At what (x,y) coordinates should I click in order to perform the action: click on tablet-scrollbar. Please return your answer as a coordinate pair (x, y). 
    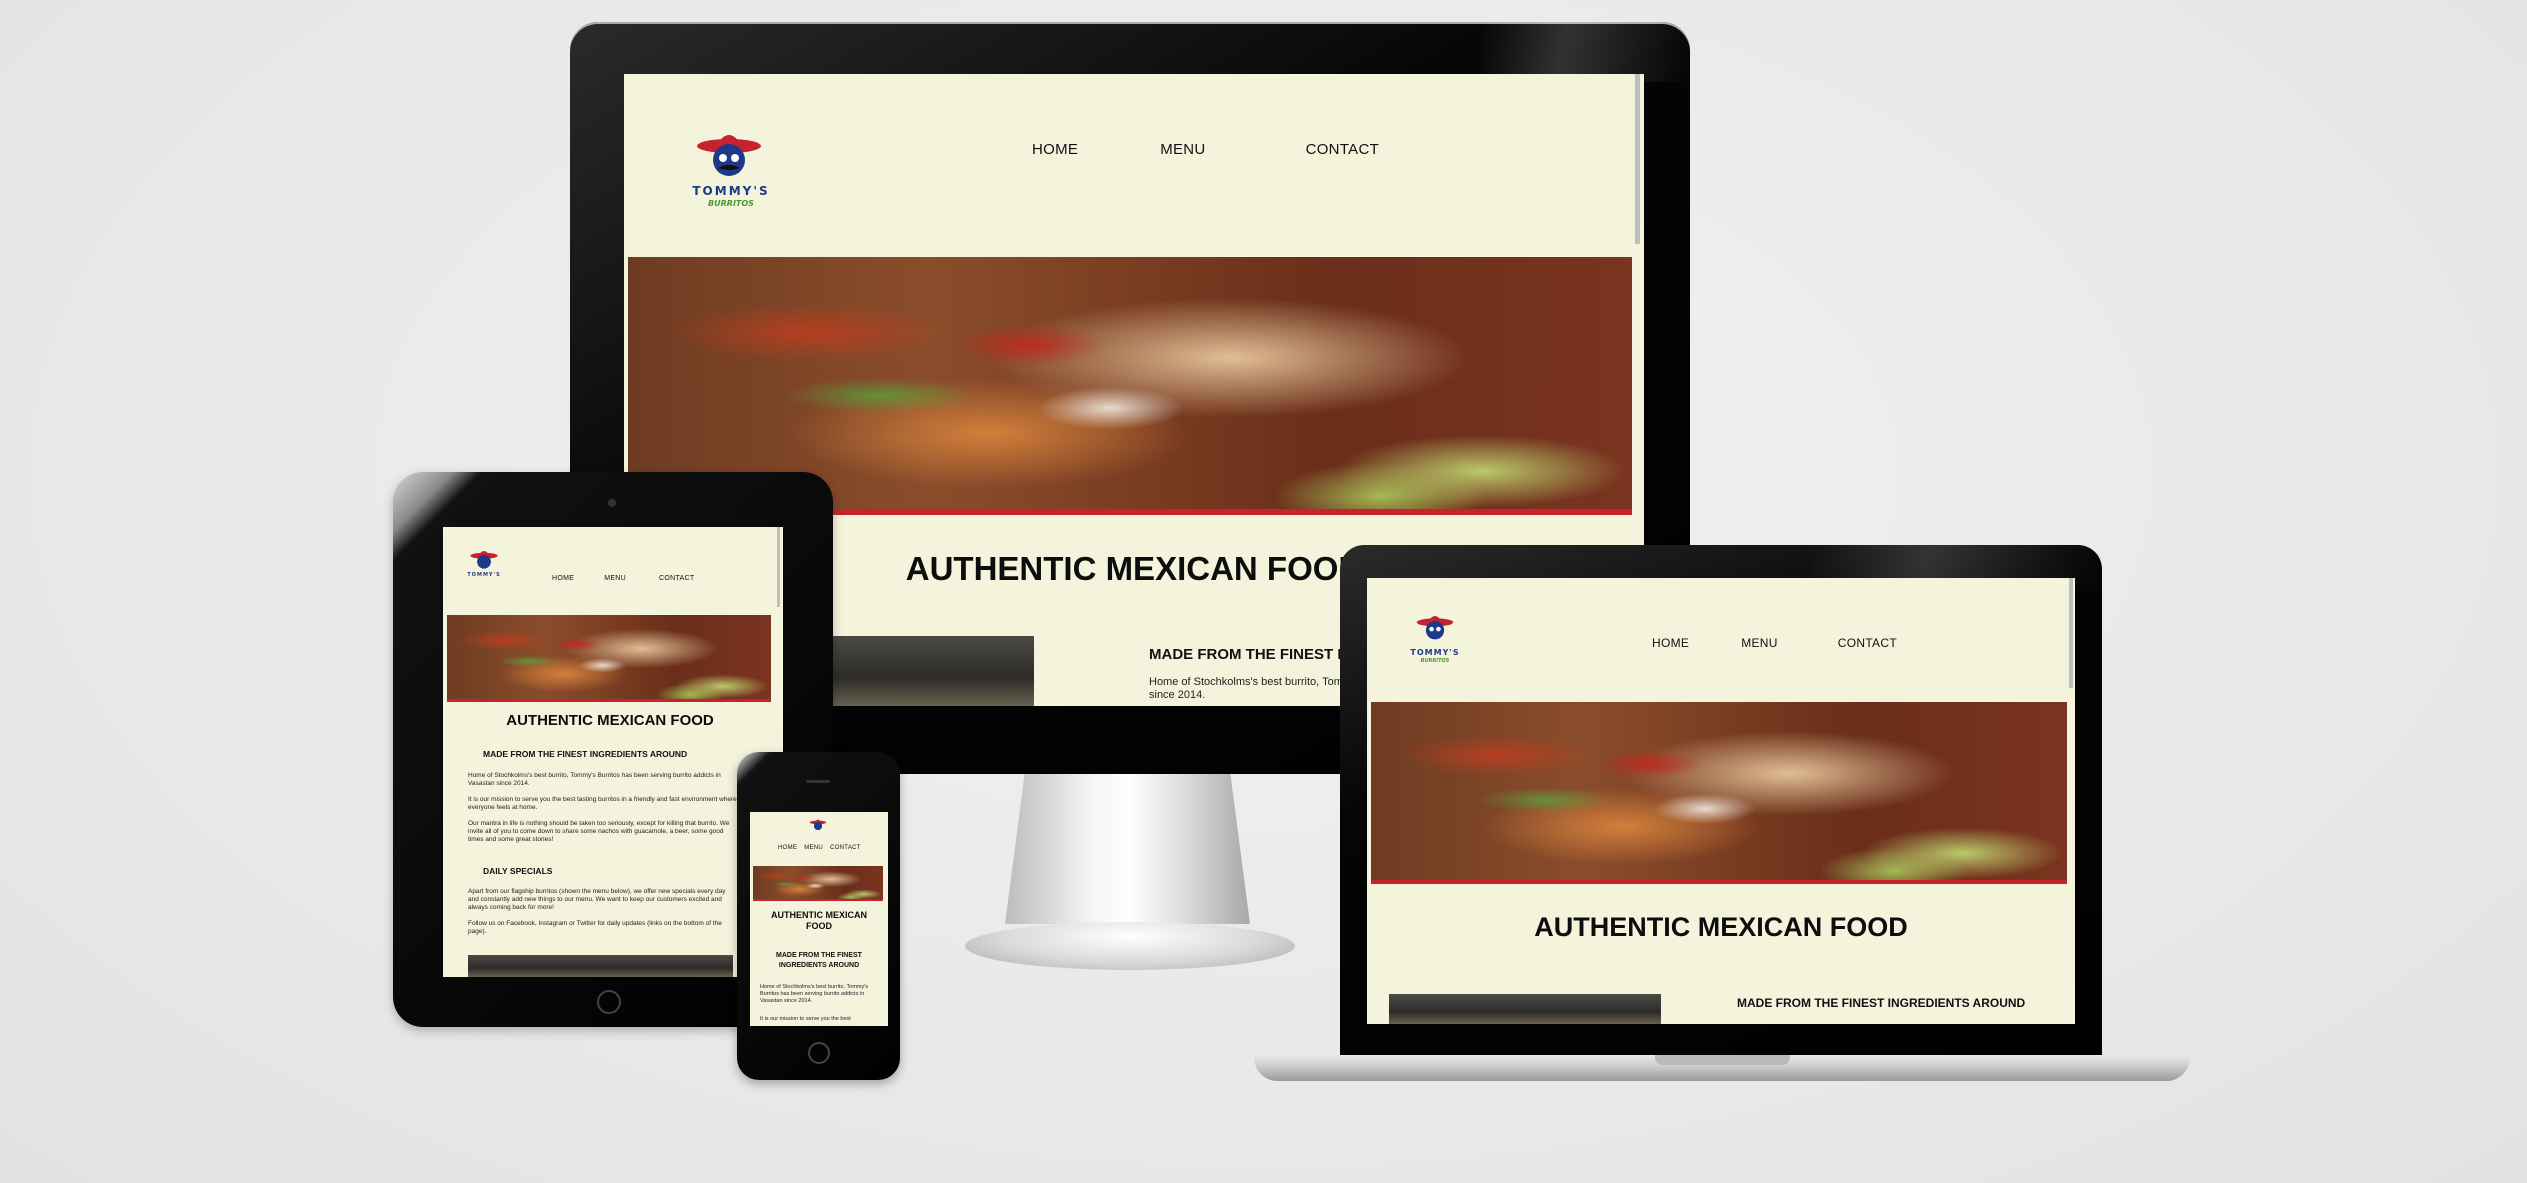
    Looking at the image, I should click on (778, 567).